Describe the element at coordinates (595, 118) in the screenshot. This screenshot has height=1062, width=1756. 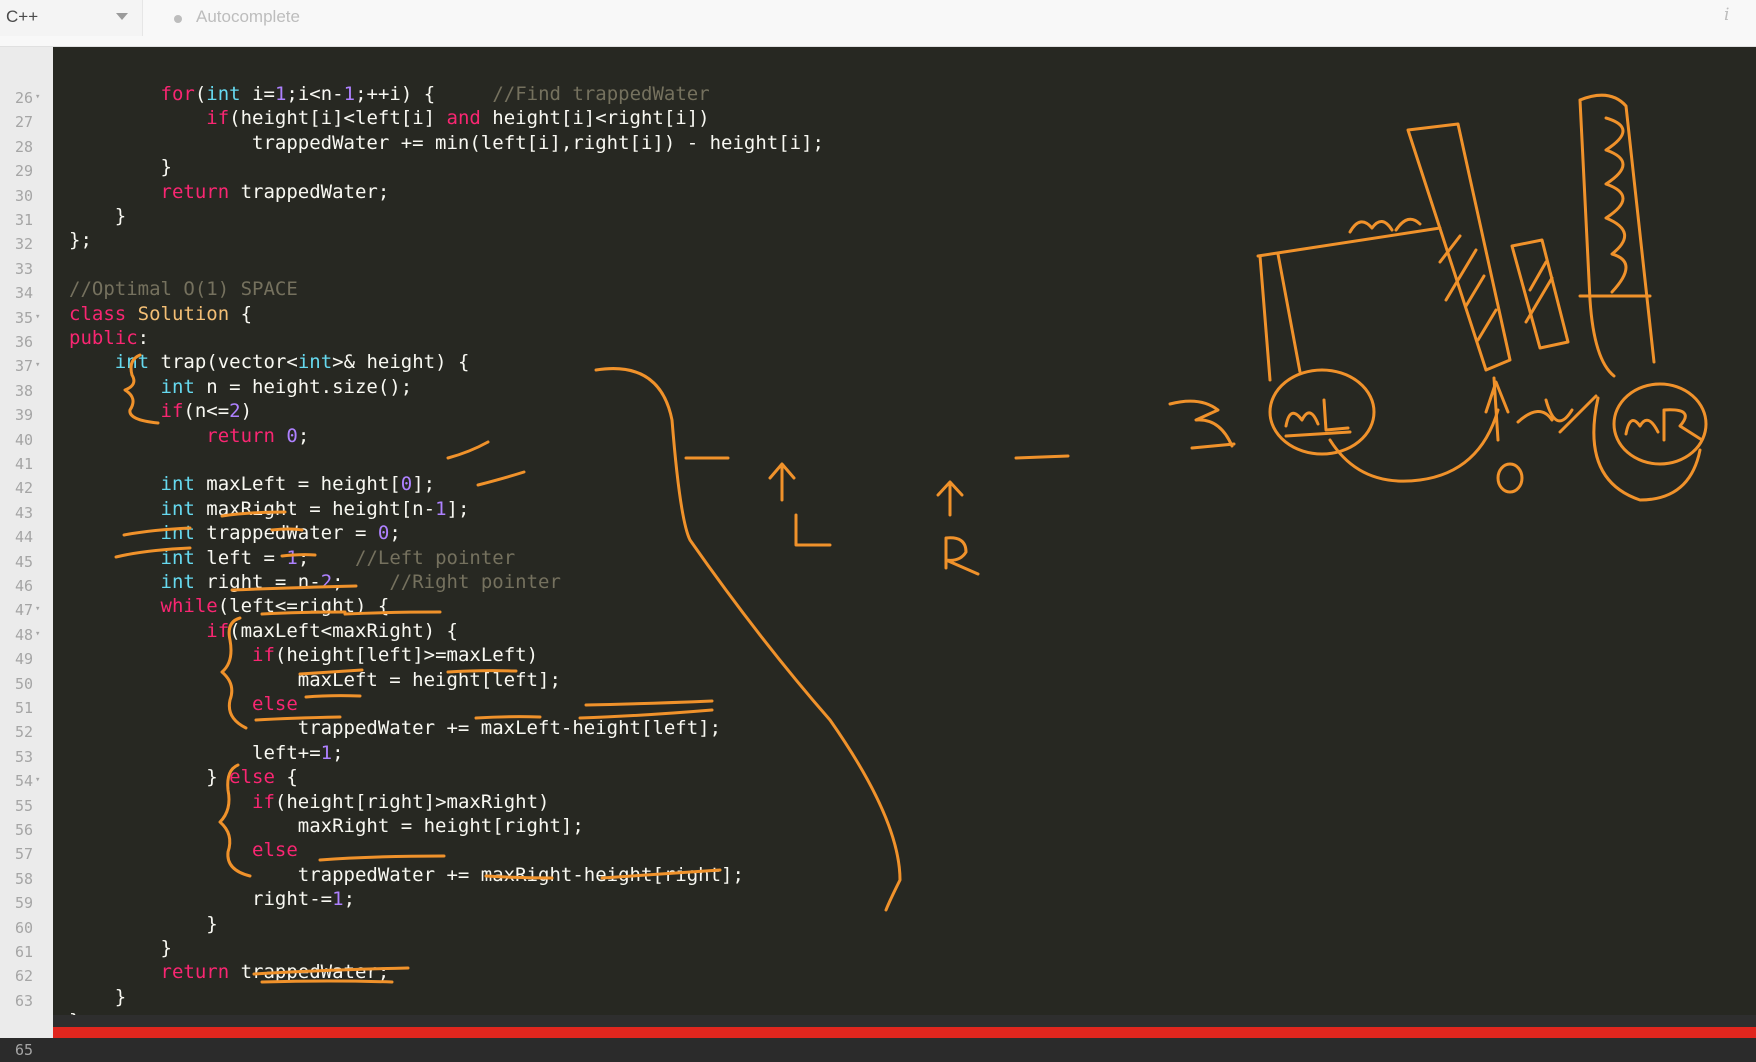
I see `code-token: height[i]<right[i])` at that location.